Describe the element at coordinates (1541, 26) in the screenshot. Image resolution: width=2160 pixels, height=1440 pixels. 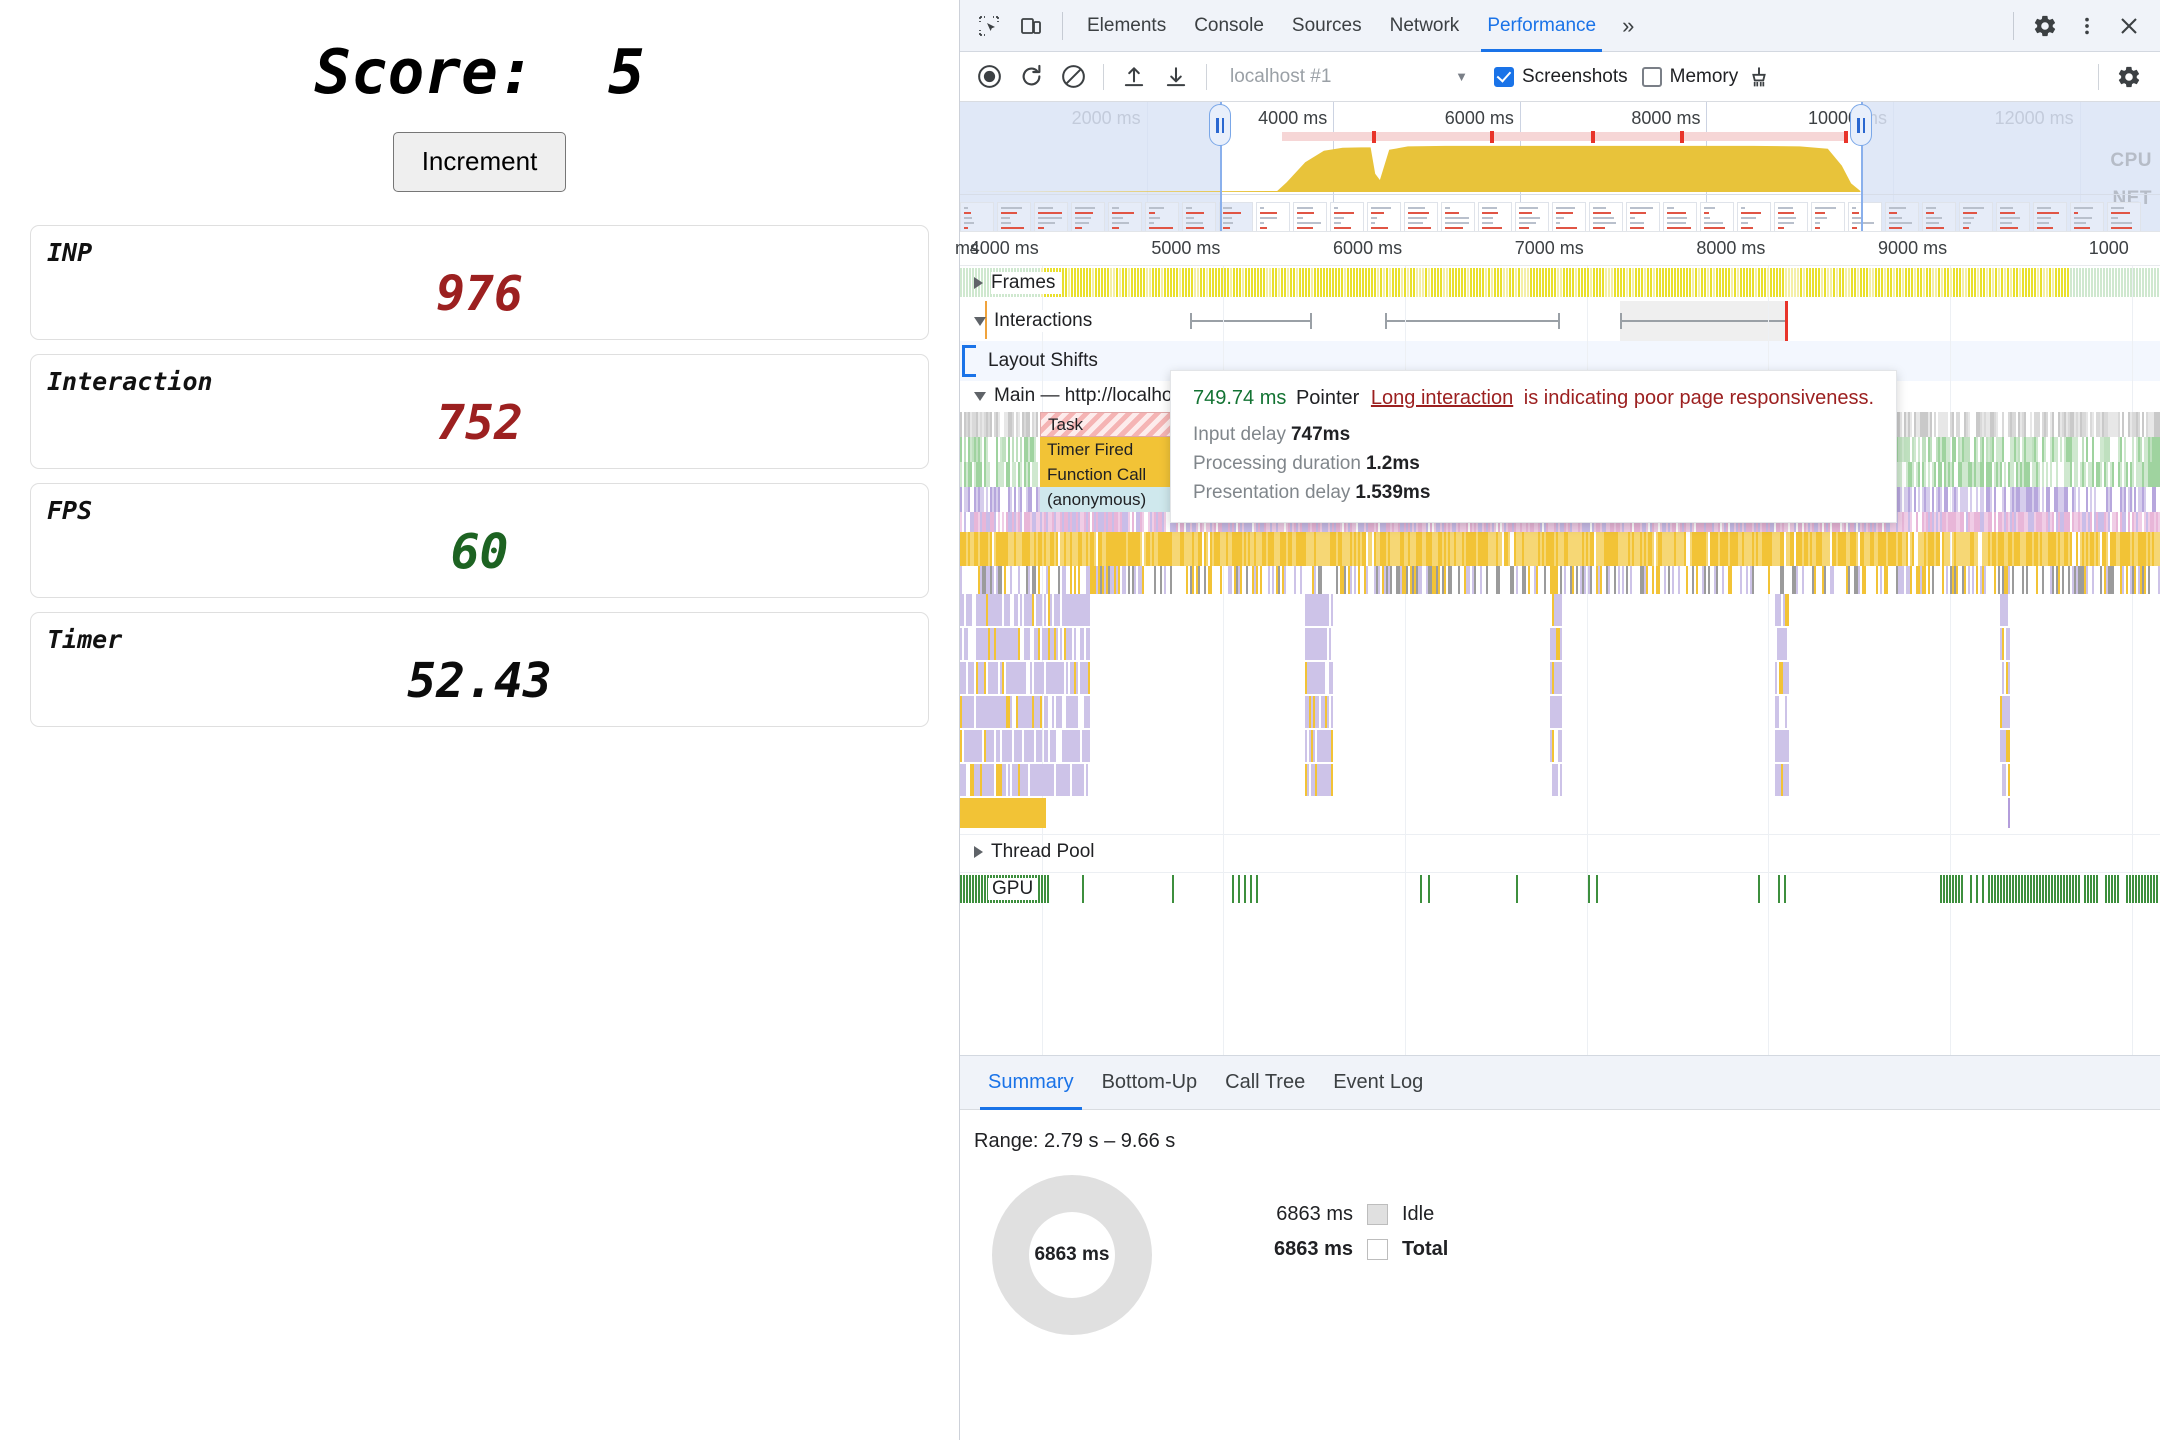
I see `tab-performance: Performance` at that location.